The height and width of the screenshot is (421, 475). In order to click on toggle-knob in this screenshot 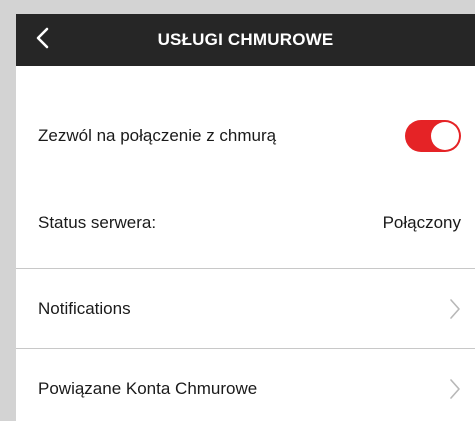, I will do `click(445, 136)`.